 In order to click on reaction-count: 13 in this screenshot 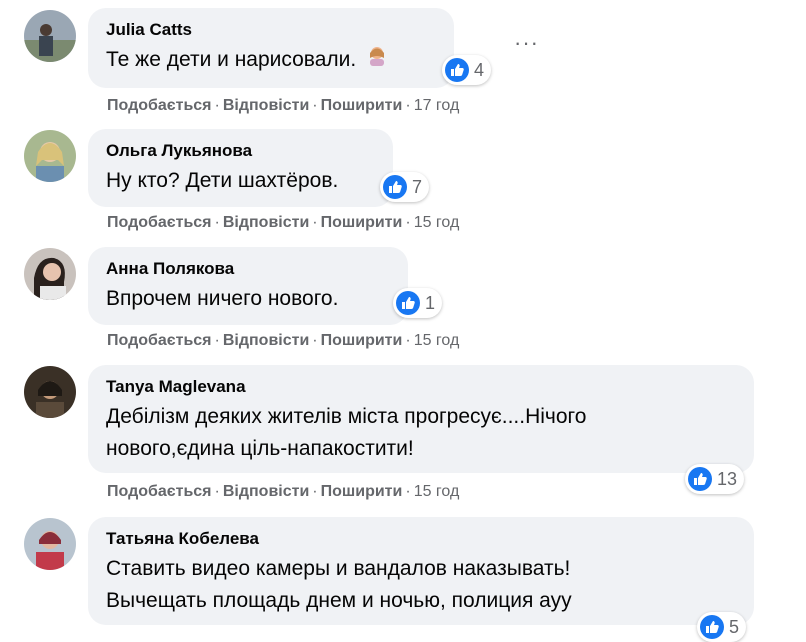, I will do `click(715, 479)`.